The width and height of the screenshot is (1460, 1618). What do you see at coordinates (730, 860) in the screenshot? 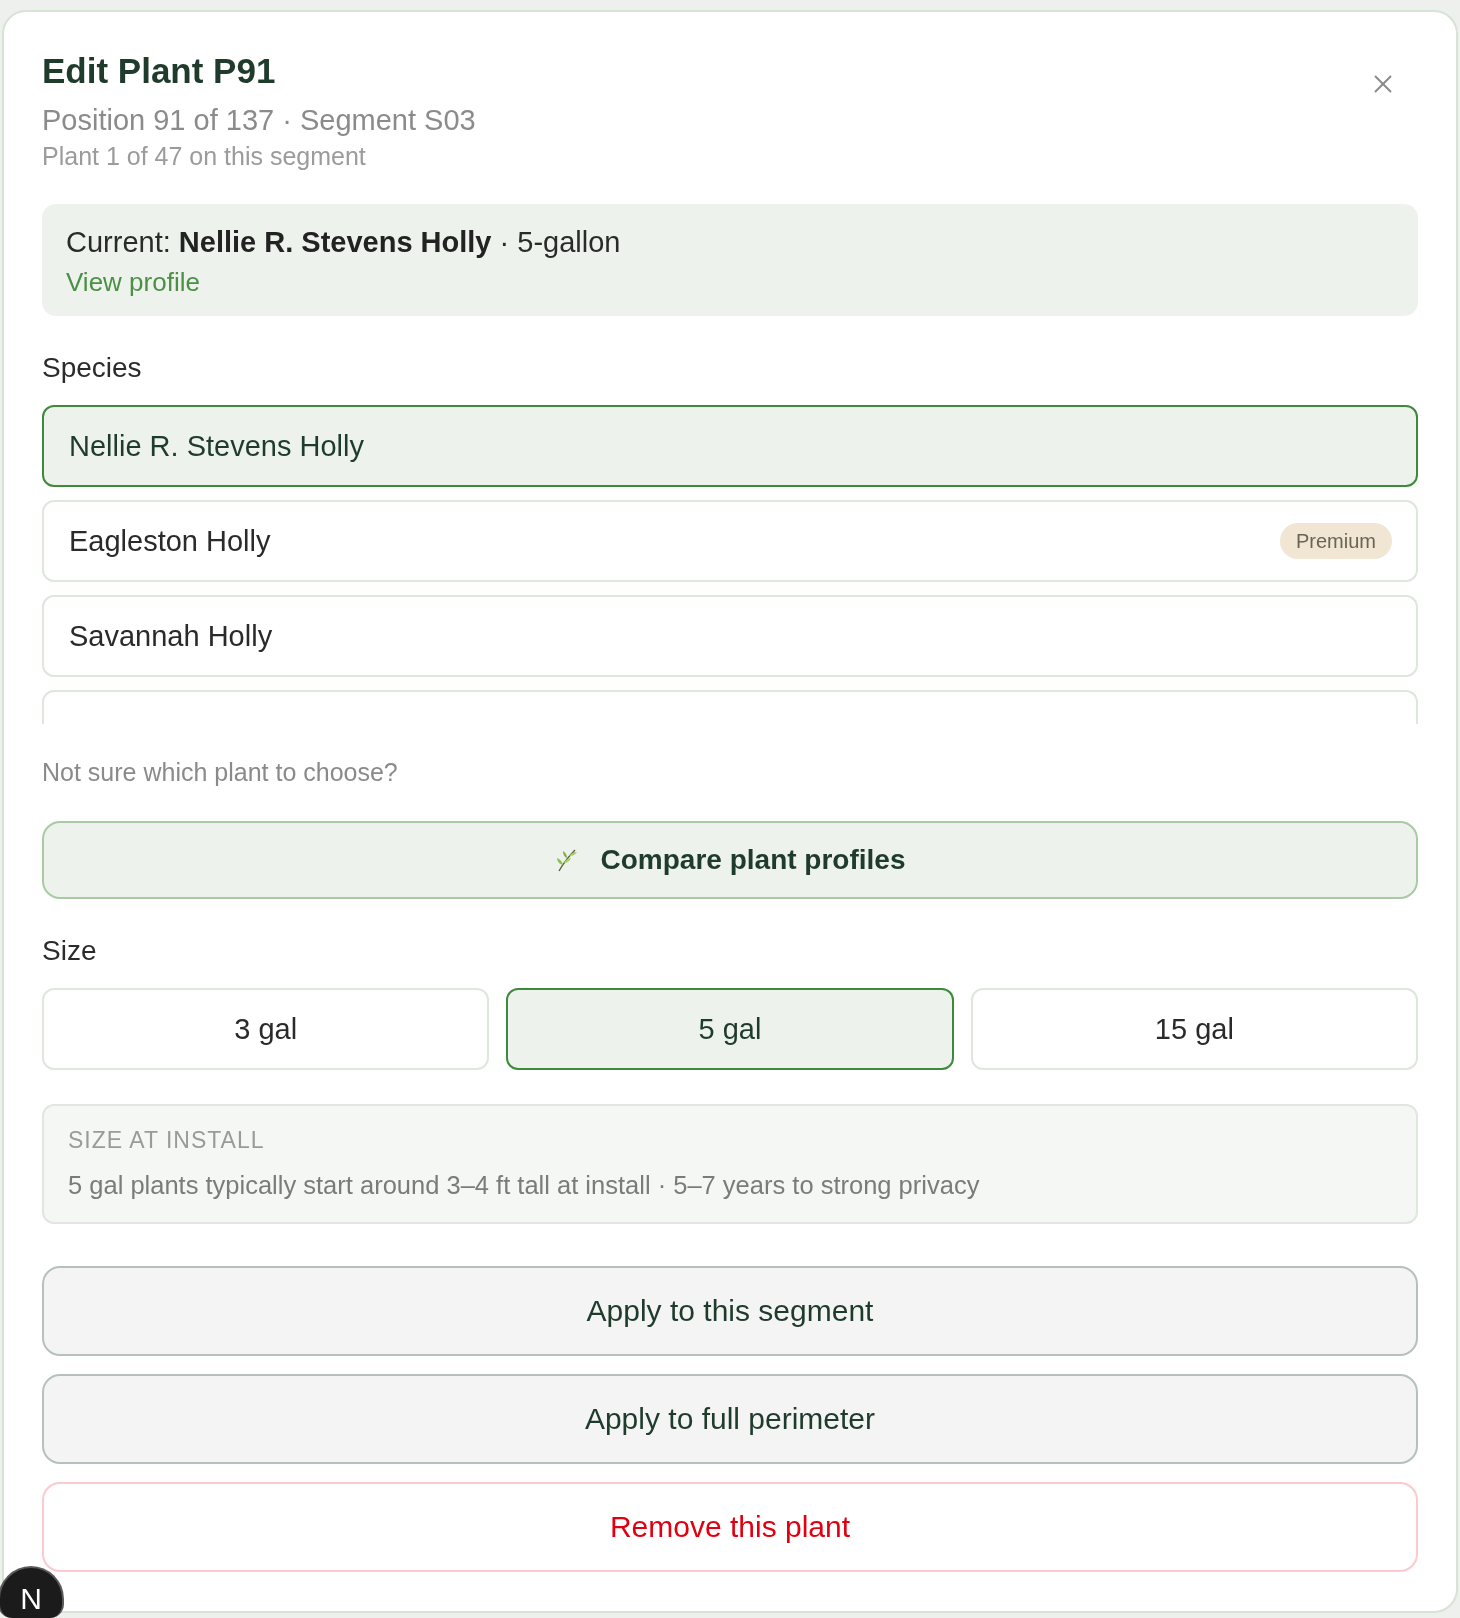
I see `compare-profiles-button: Compare plant profiles` at bounding box center [730, 860].